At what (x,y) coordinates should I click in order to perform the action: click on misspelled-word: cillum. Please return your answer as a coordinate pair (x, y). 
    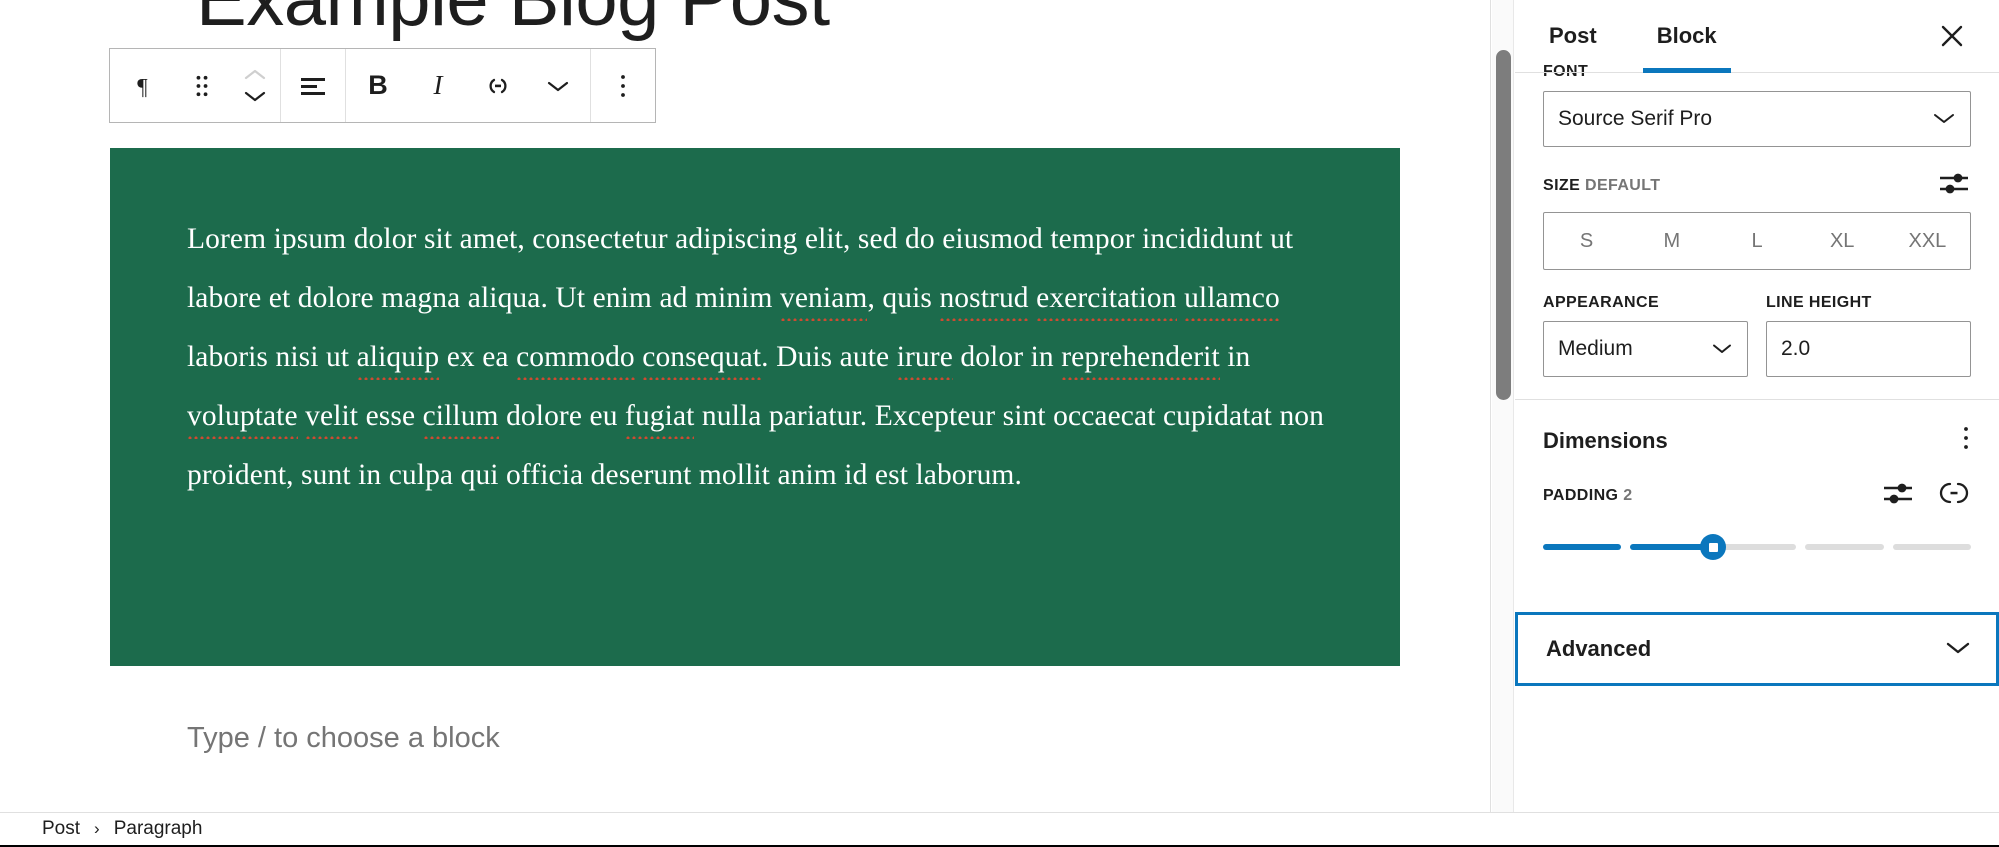
    Looking at the image, I should click on (460, 416).